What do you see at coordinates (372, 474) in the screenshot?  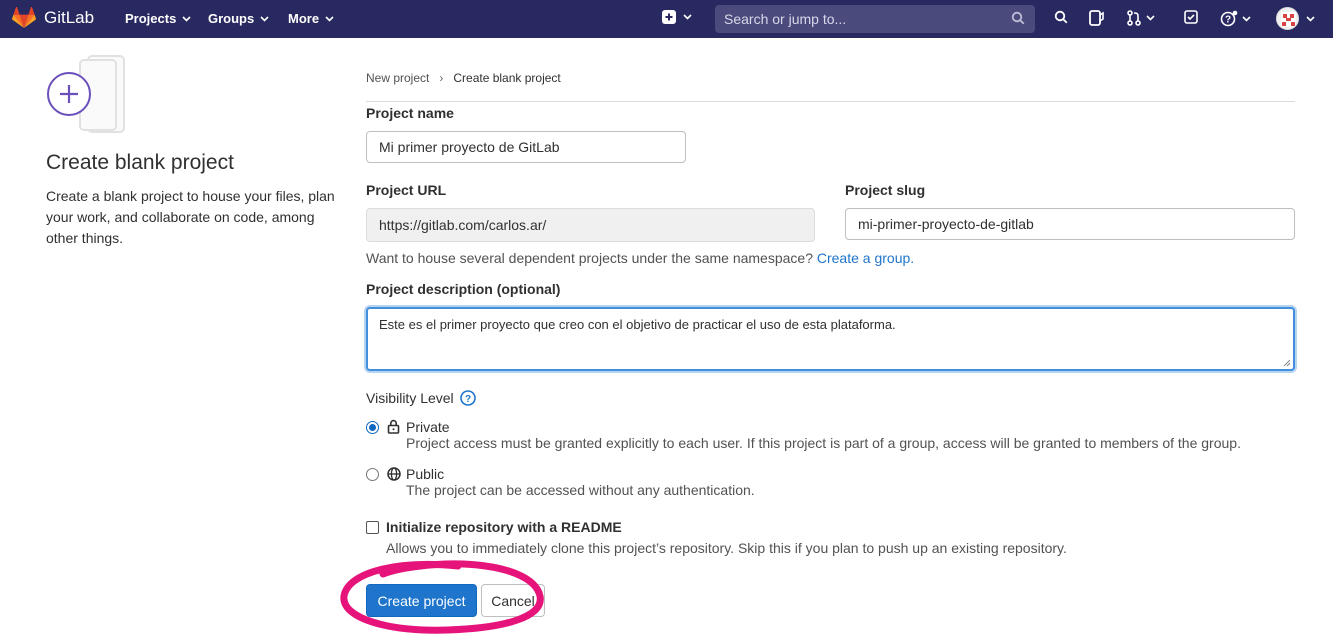 I see `visibility-public-radio` at bounding box center [372, 474].